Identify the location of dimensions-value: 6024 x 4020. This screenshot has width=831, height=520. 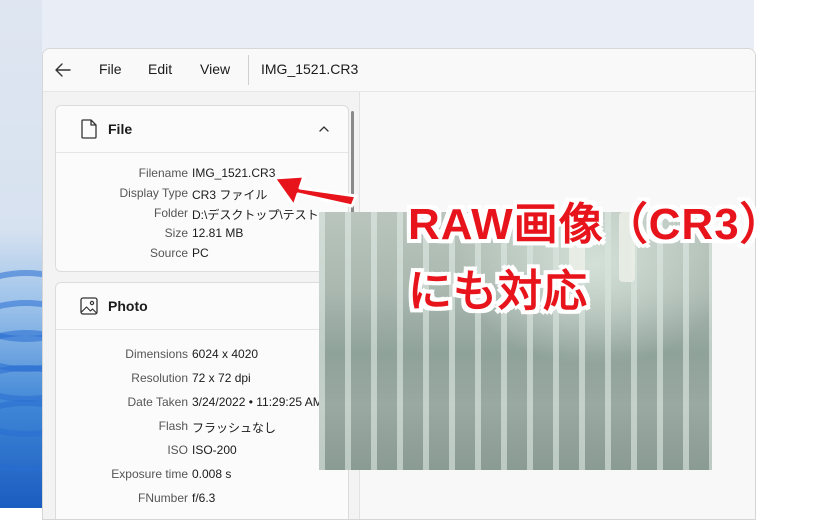
(225, 354).